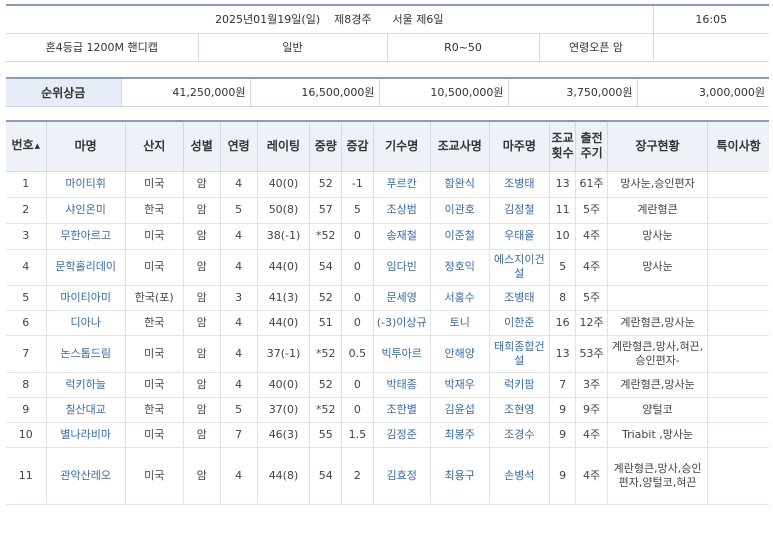 This screenshot has width=773, height=534. What do you see at coordinates (459, 236) in the screenshot?
I see `cell-trainer: 이준철` at bounding box center [459, 236].